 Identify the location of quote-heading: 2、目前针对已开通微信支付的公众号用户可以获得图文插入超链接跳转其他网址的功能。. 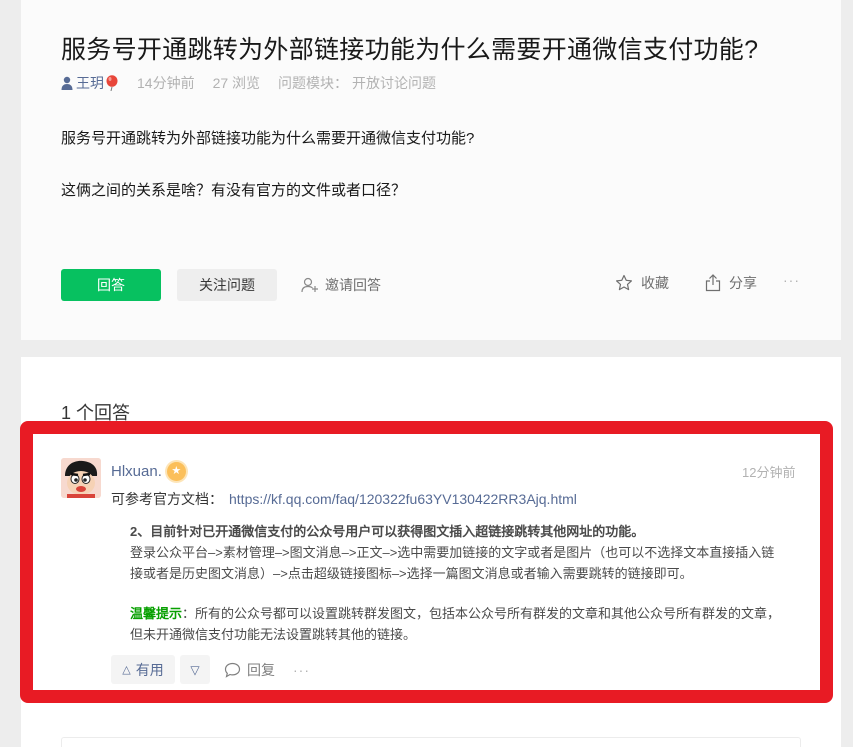
(387, 531).